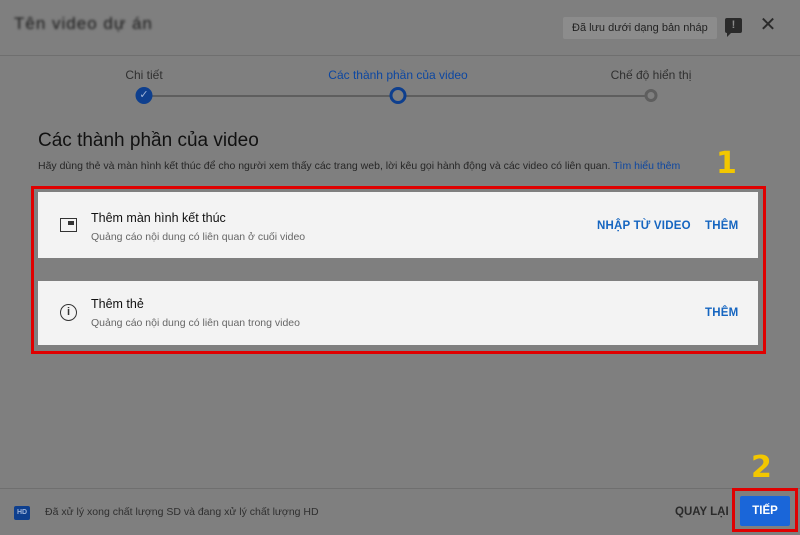 The width and height of the screenshot is (800, 535). Describe the element at coordinates (117, 304) in the screenshot. I see `card-title: Thêm thẻ` at that location.